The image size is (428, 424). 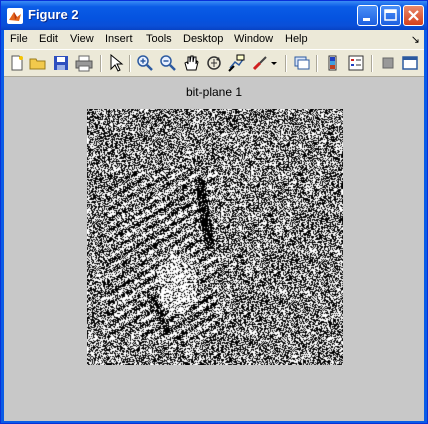 What do you see at coordinates (356, 63) in the screenshot?
I see `legend-icon` at bounding box center [356, 63].